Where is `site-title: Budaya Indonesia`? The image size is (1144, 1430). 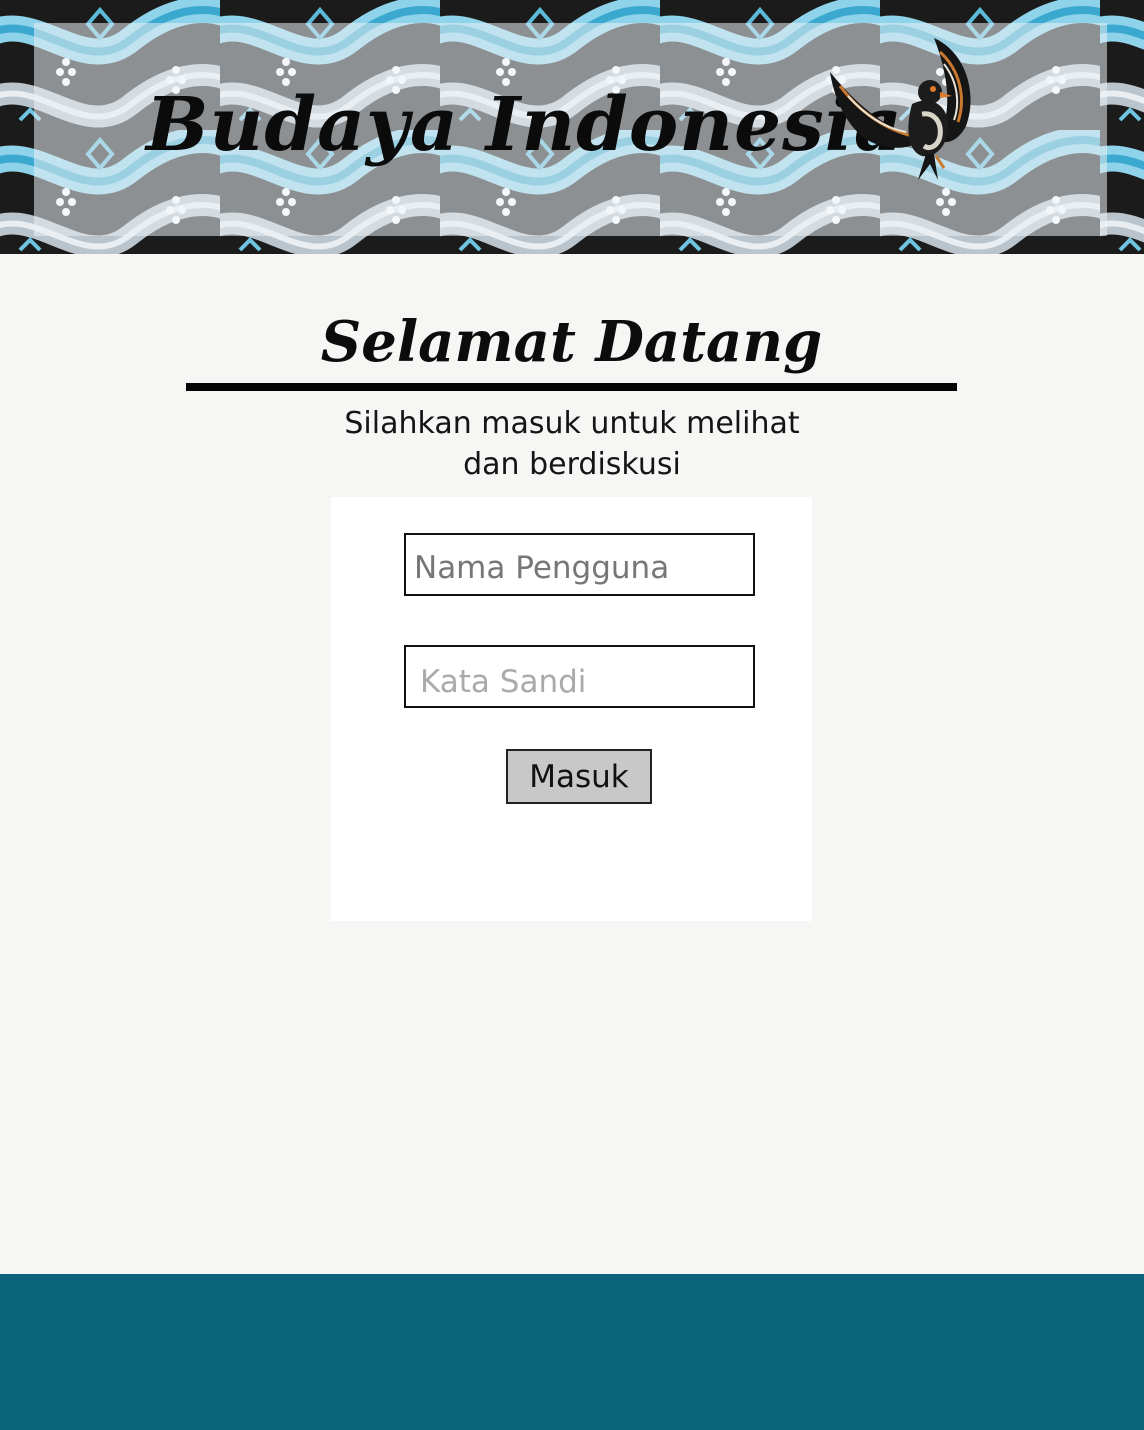
site-title: Budaya Indonesia is located at coordinates (524, 125).